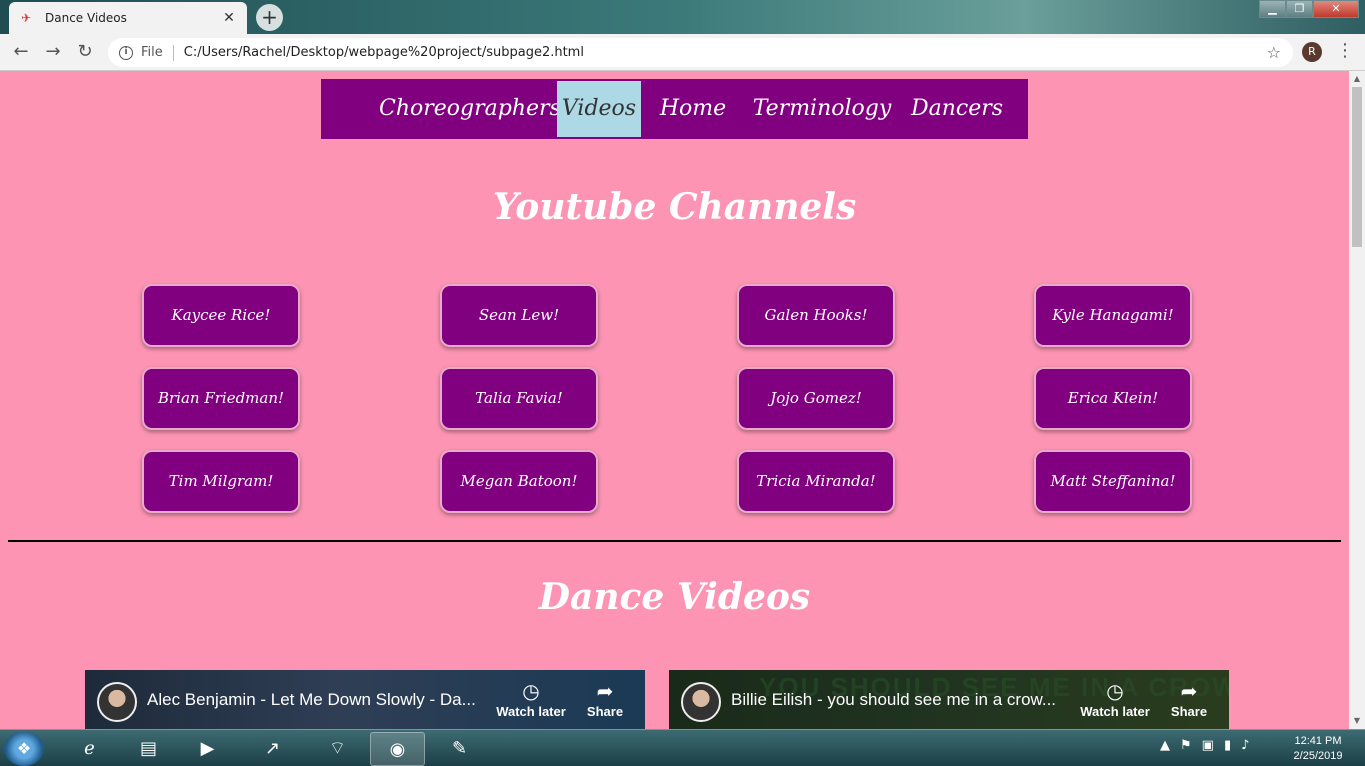 Image resolution: width=1365 pixels, height=766 pixels. What do you see at coordinates (1318, 756) in the screenshot?
I see `clock-date: 2/25/2019` at bounding box center [1318, 756].